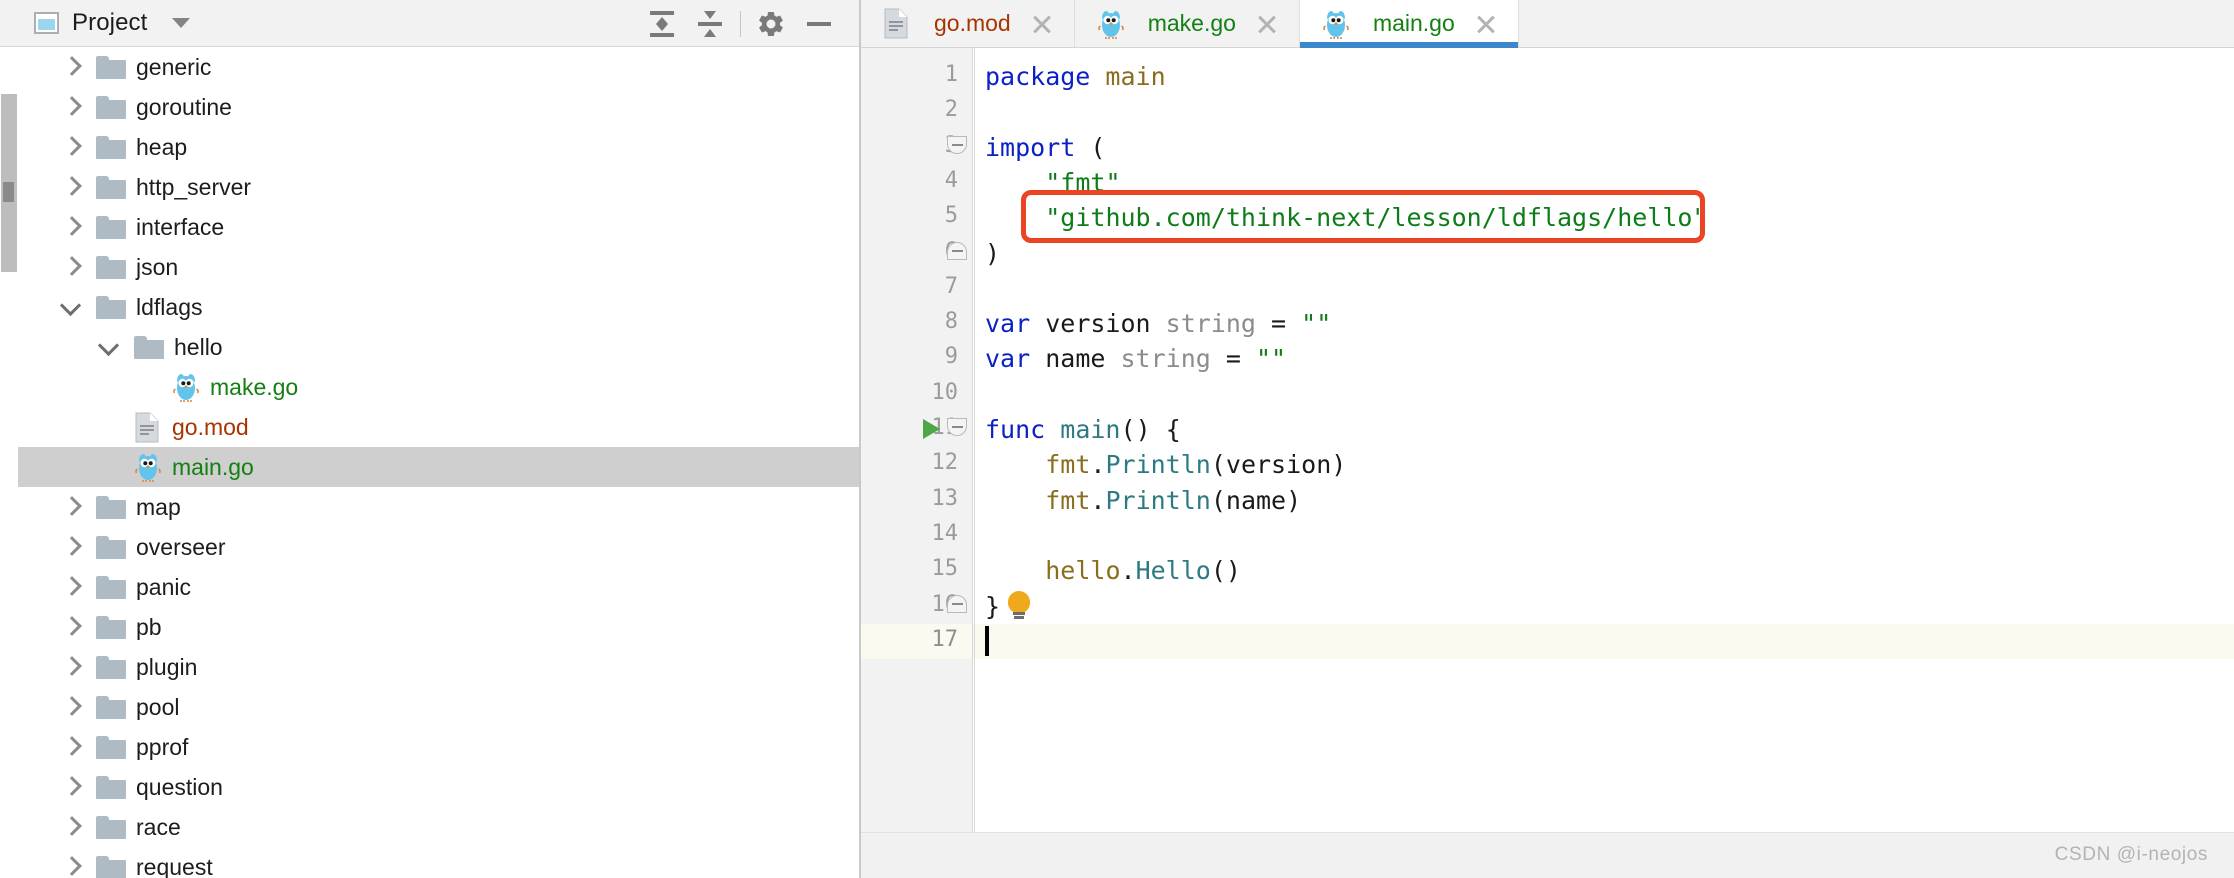 The image size is (2234, 878). What do you see at coordinates (945, 569) in the screenshot?
I see `line-number: 15` at bounding box center [945, 569].